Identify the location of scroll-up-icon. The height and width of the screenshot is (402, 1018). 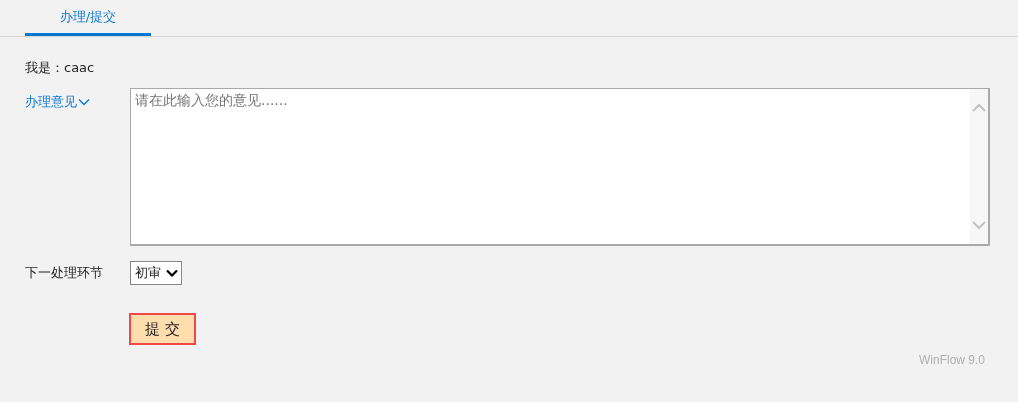
(979, 107).